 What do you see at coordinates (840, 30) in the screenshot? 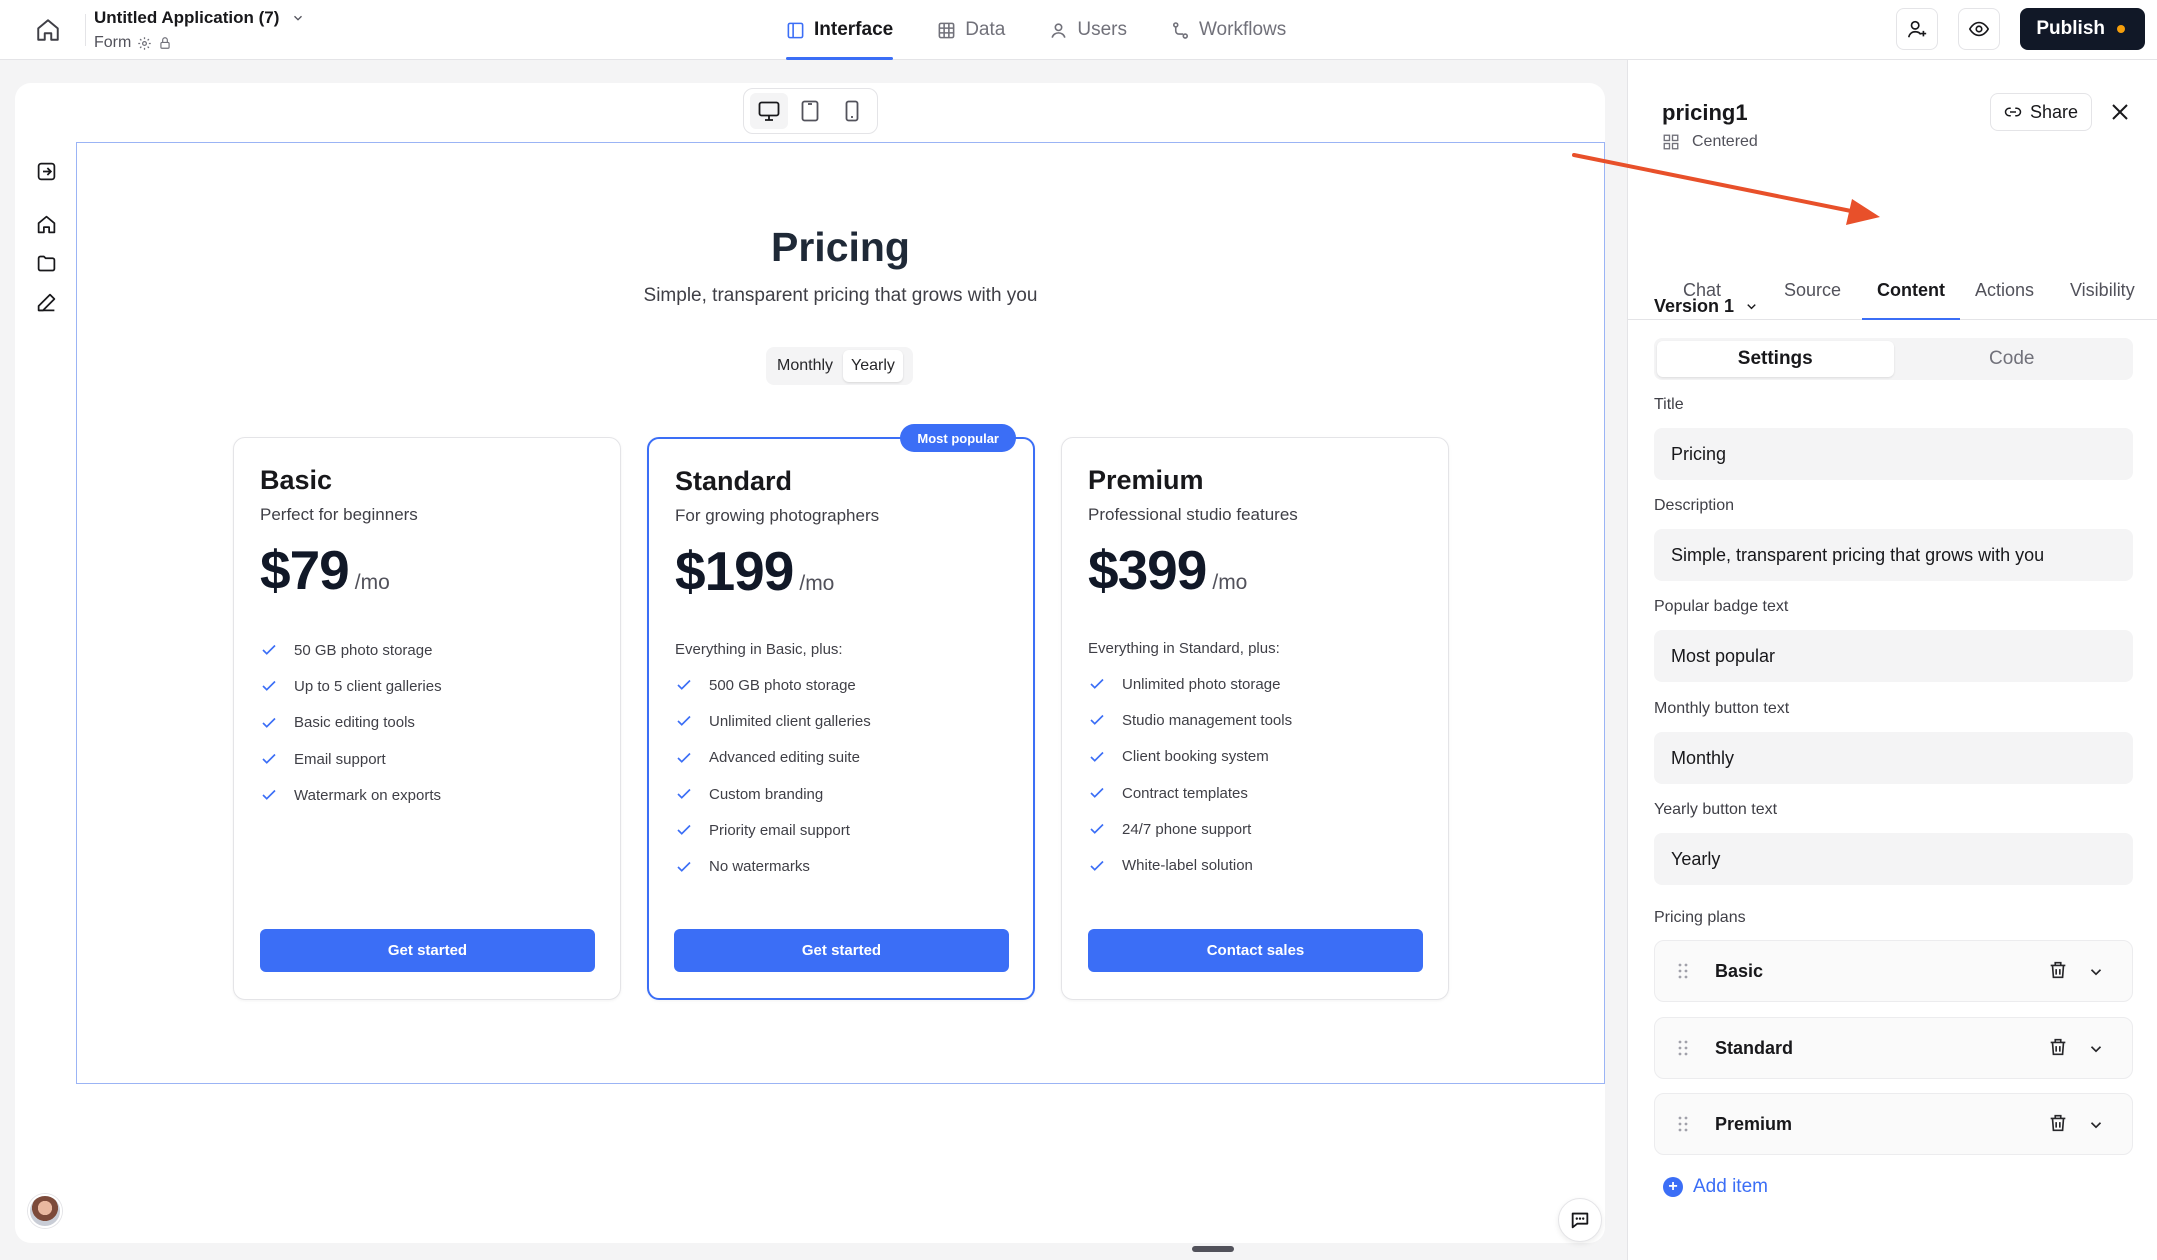
I see `tab-interface: Interface` at bounding box center [840, 30].